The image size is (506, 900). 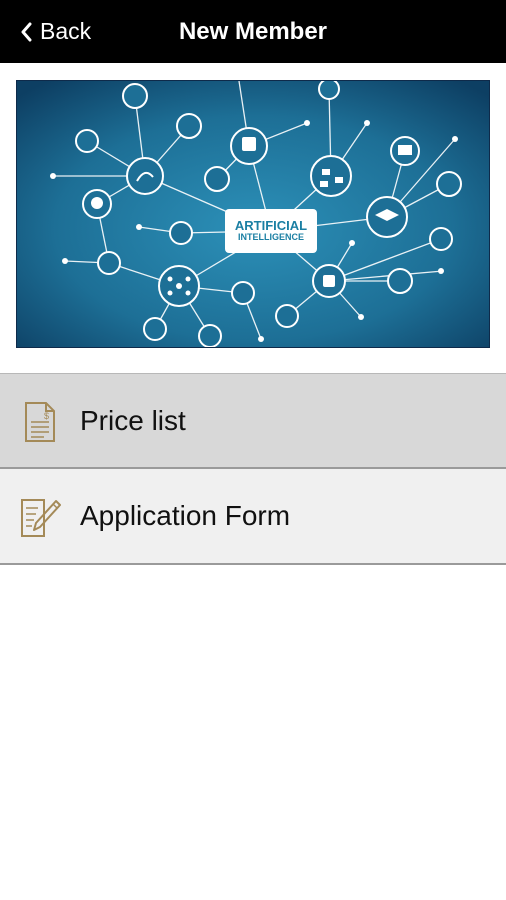 I want to click on list-item-price-list: $ Price list, so click(x=253, y=421).